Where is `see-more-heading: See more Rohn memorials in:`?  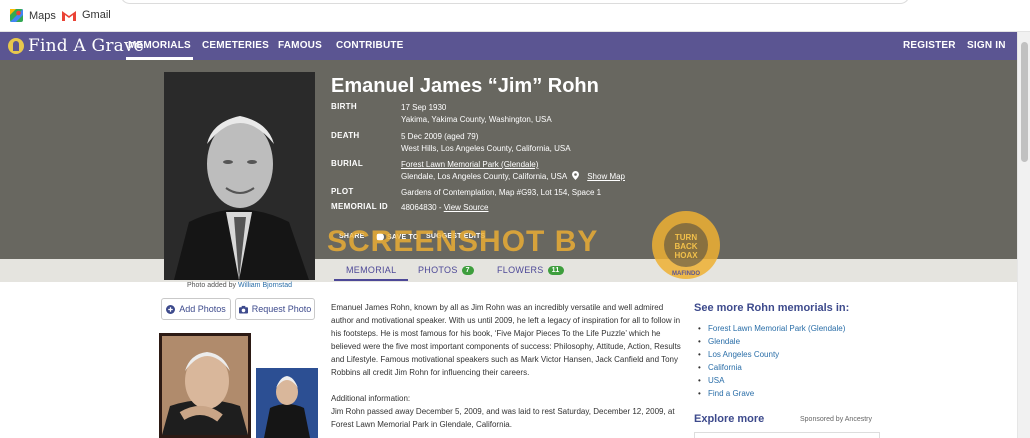
see-more-heading: See more Rohn memorials in: is located at coordinates (771, 308).